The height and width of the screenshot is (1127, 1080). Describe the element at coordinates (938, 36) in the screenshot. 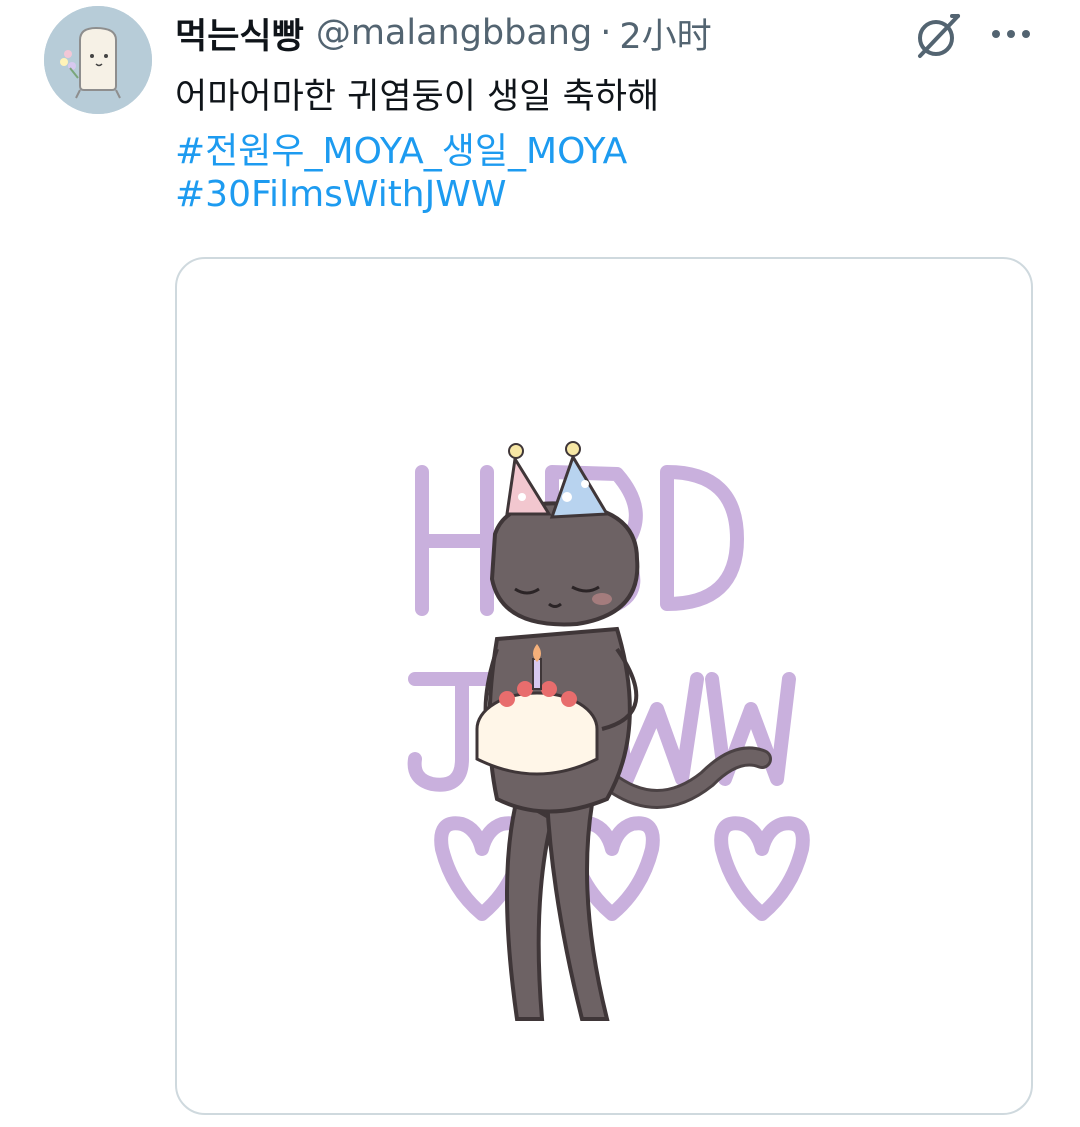

I see `grok-icon` at that location.